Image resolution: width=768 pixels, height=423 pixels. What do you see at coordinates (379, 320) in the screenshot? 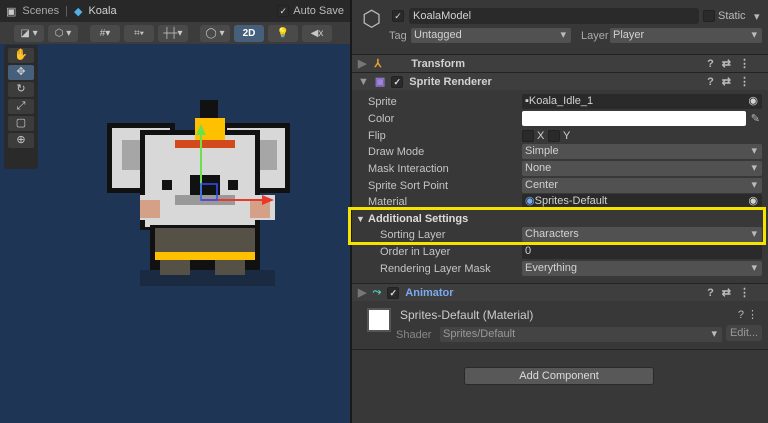
I see `material-swatch` at bounding box center [379, 320].